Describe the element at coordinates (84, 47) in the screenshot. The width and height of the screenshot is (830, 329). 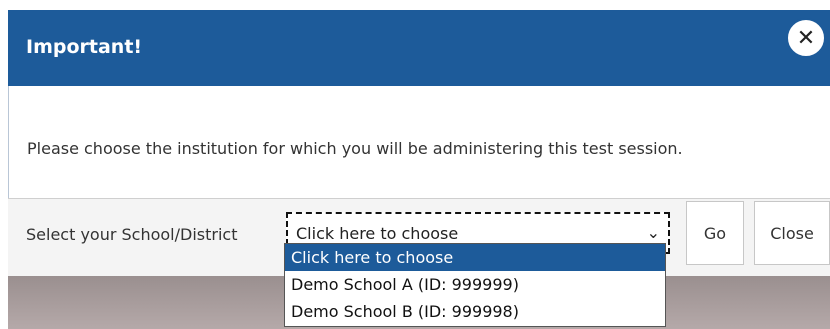
I see `modal-title: Important!` at that location.